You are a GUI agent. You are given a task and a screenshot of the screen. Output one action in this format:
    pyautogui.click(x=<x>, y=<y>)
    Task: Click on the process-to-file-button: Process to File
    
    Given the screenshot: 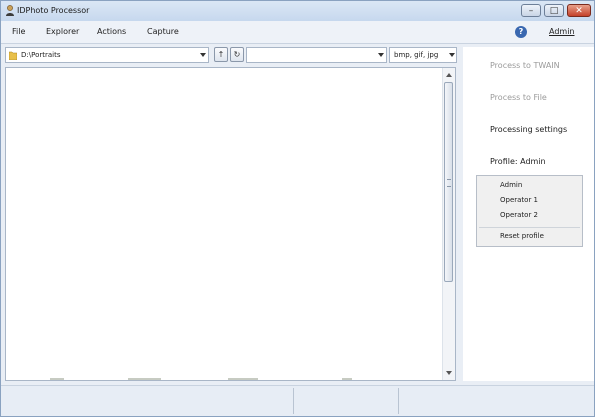 What is the action you would take?
    pyautogui.click(x=518, y=97)
    